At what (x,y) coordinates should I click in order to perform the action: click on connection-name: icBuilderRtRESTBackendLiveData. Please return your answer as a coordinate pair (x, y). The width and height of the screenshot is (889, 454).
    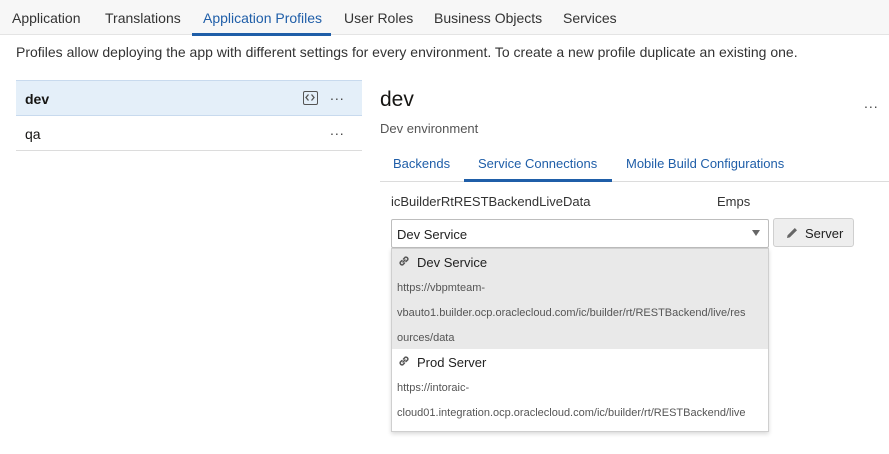
    Looking at the image, I should click on (491, 201).